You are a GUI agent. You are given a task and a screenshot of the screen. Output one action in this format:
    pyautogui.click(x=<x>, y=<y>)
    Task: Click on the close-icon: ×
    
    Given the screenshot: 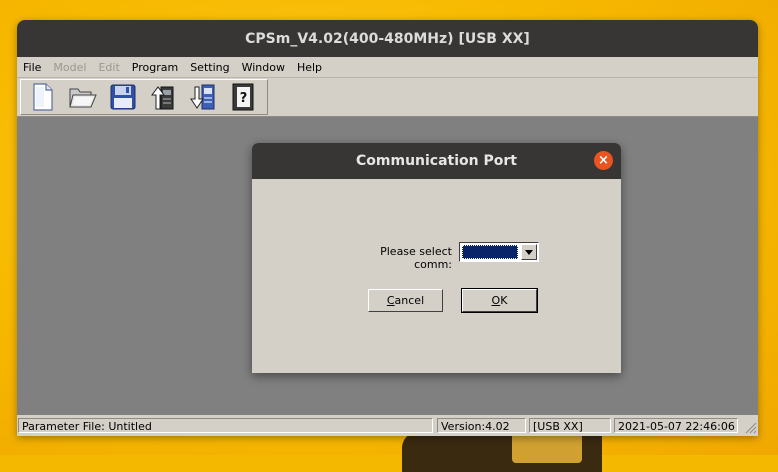 What is the action you would take?
    pyautogui.click(x=603, y=160)
    